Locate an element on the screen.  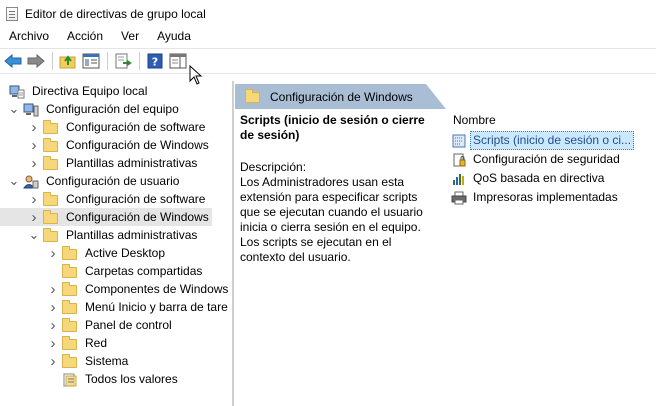
list-item-label: Impresoras implementadas is located at coordinates (545, 197).